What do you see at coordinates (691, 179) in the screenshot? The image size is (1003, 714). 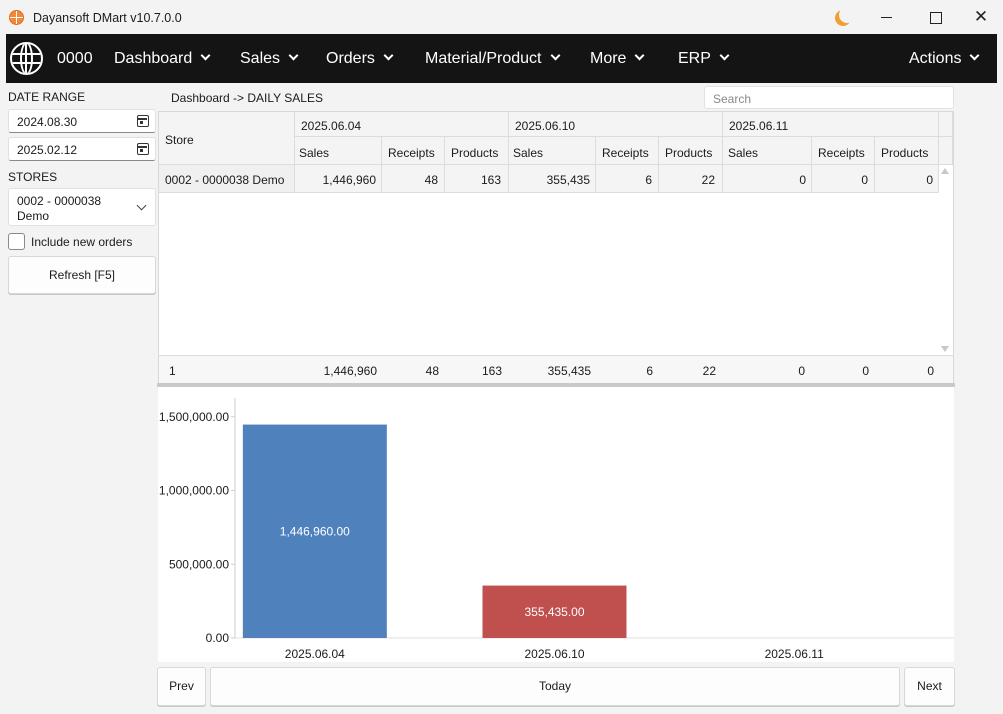 I see `table-cell: 22` at bounding box center [691, 179].